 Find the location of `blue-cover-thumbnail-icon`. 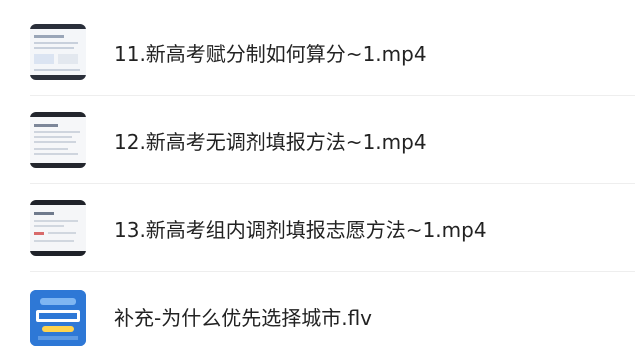

blue-cover-thumbnail-icon is located at coordinates (58, 318).